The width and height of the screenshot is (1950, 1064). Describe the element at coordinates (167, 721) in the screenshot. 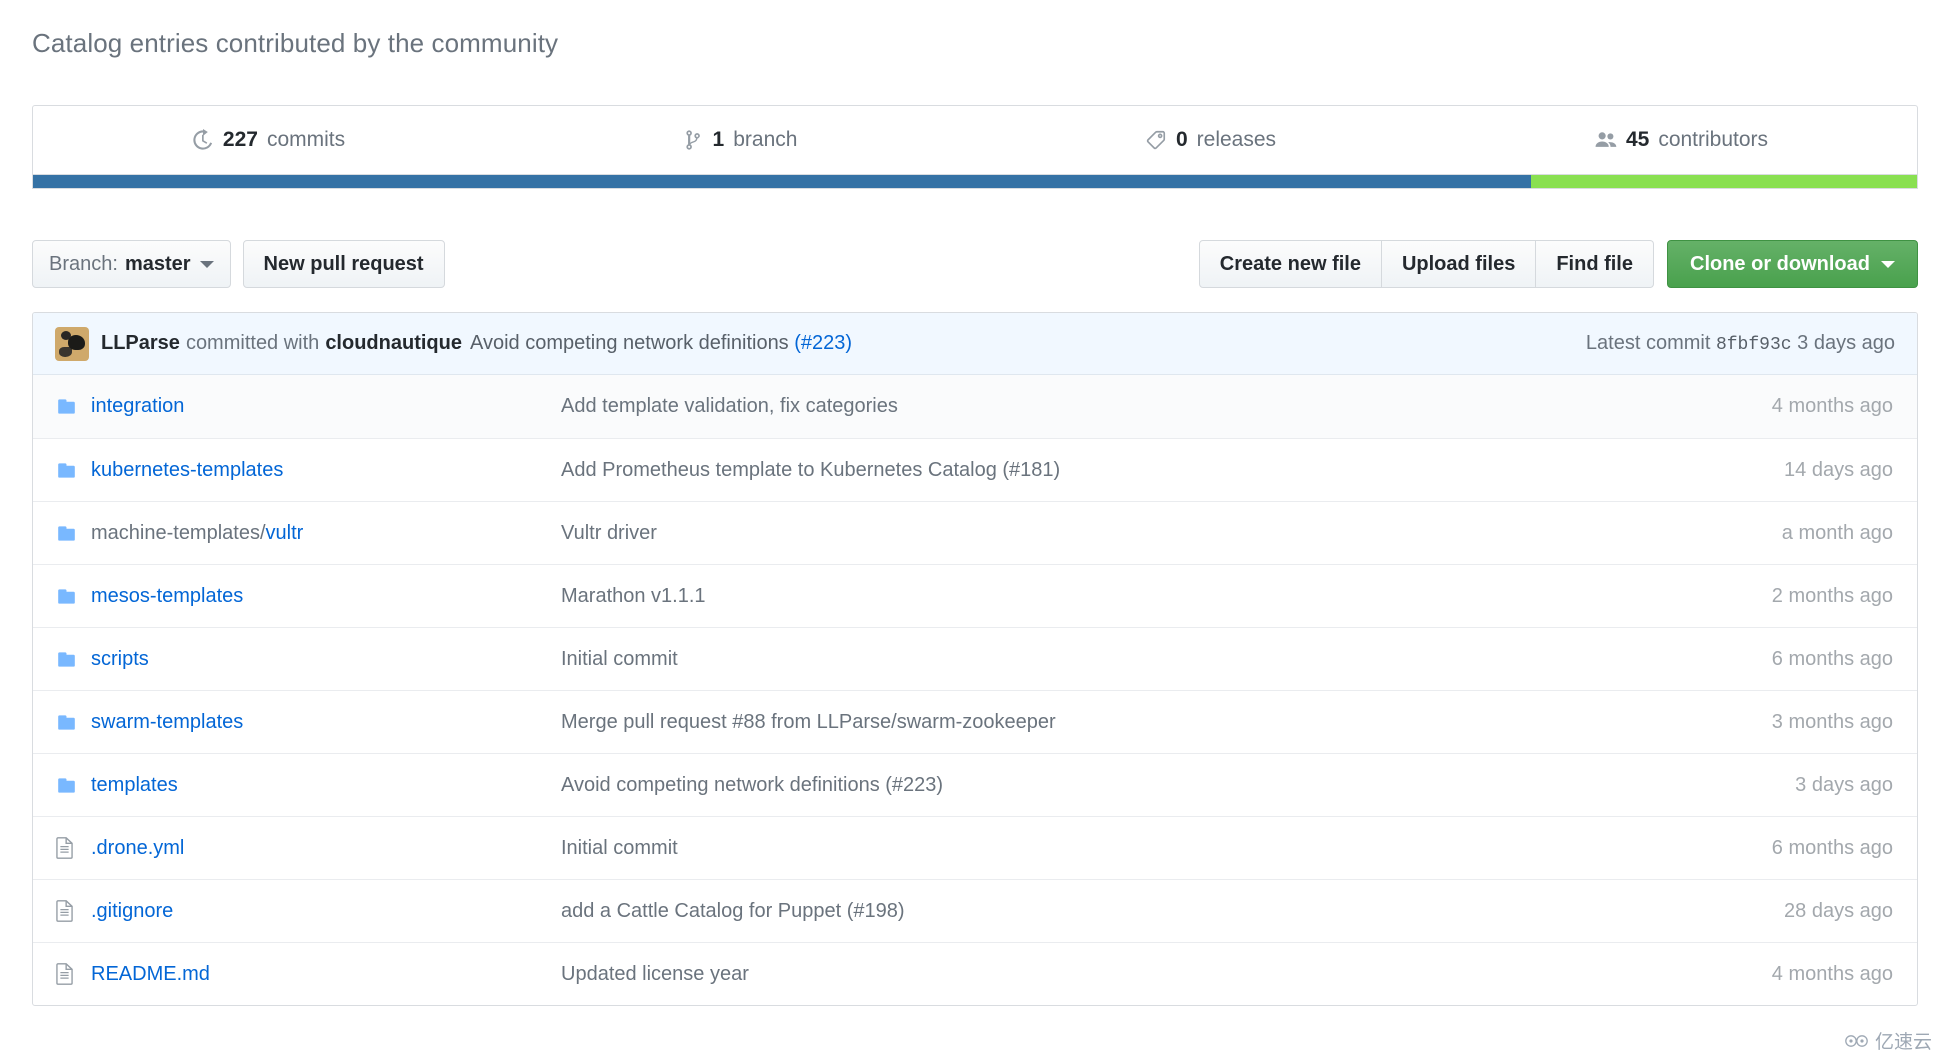

I see `file-name-text: swarm-templates` at that location.